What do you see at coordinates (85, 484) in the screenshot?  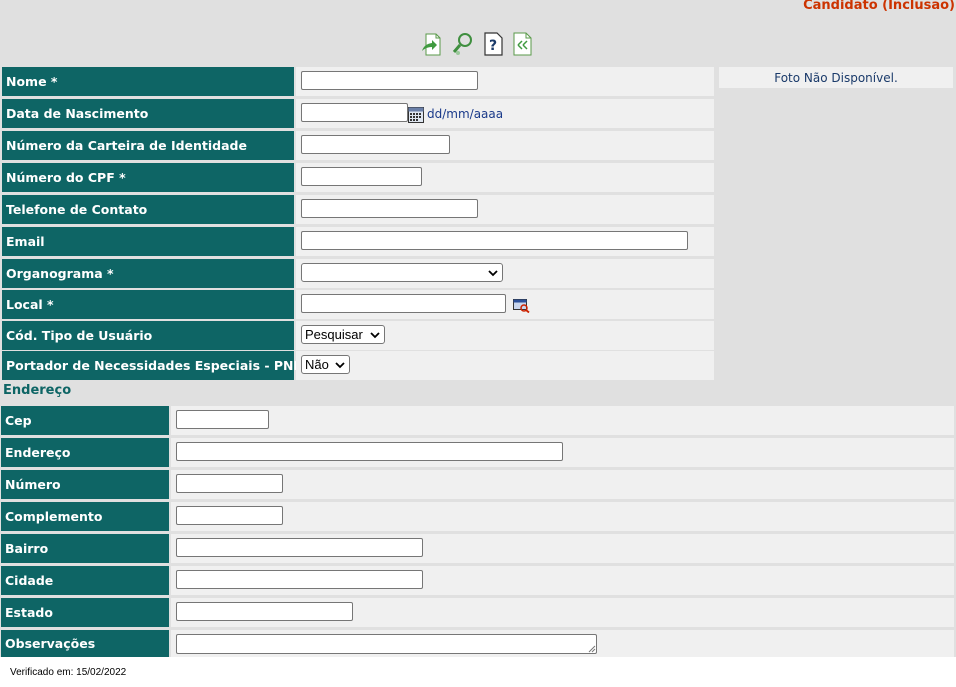 I see `label-numero: Número` at bounding box center [85, 484].